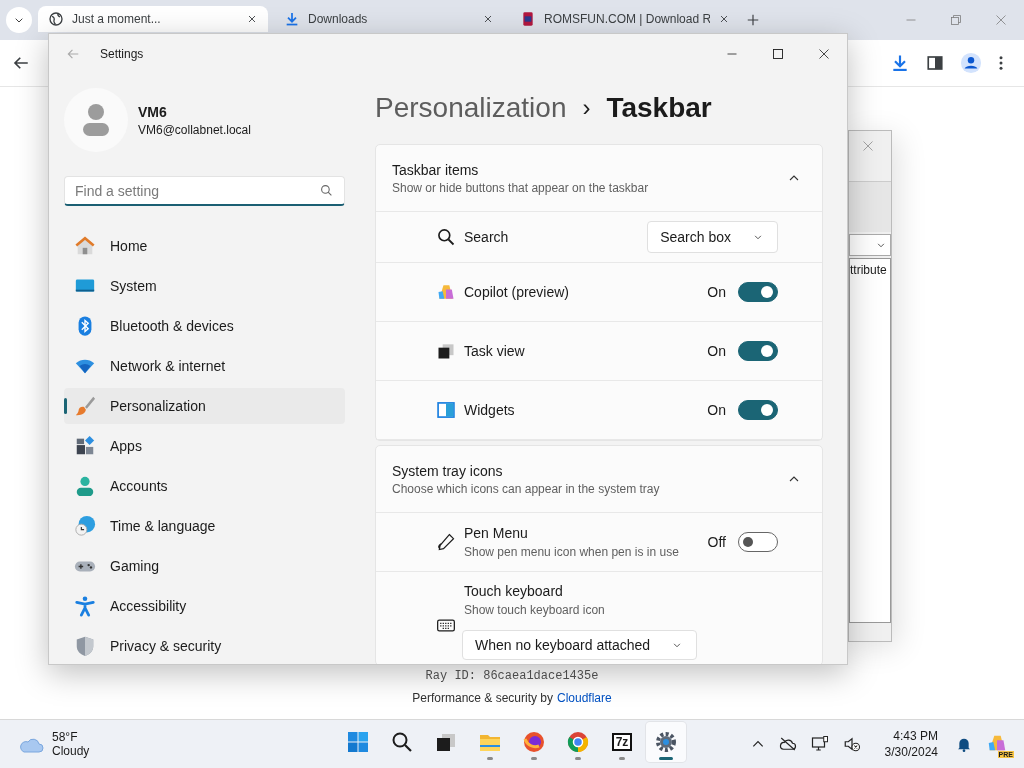 The image size is (1024, 768). Describe the element at coordinates (448, 470) in the screenshot. I see `section-title: System tray icons` at that location.